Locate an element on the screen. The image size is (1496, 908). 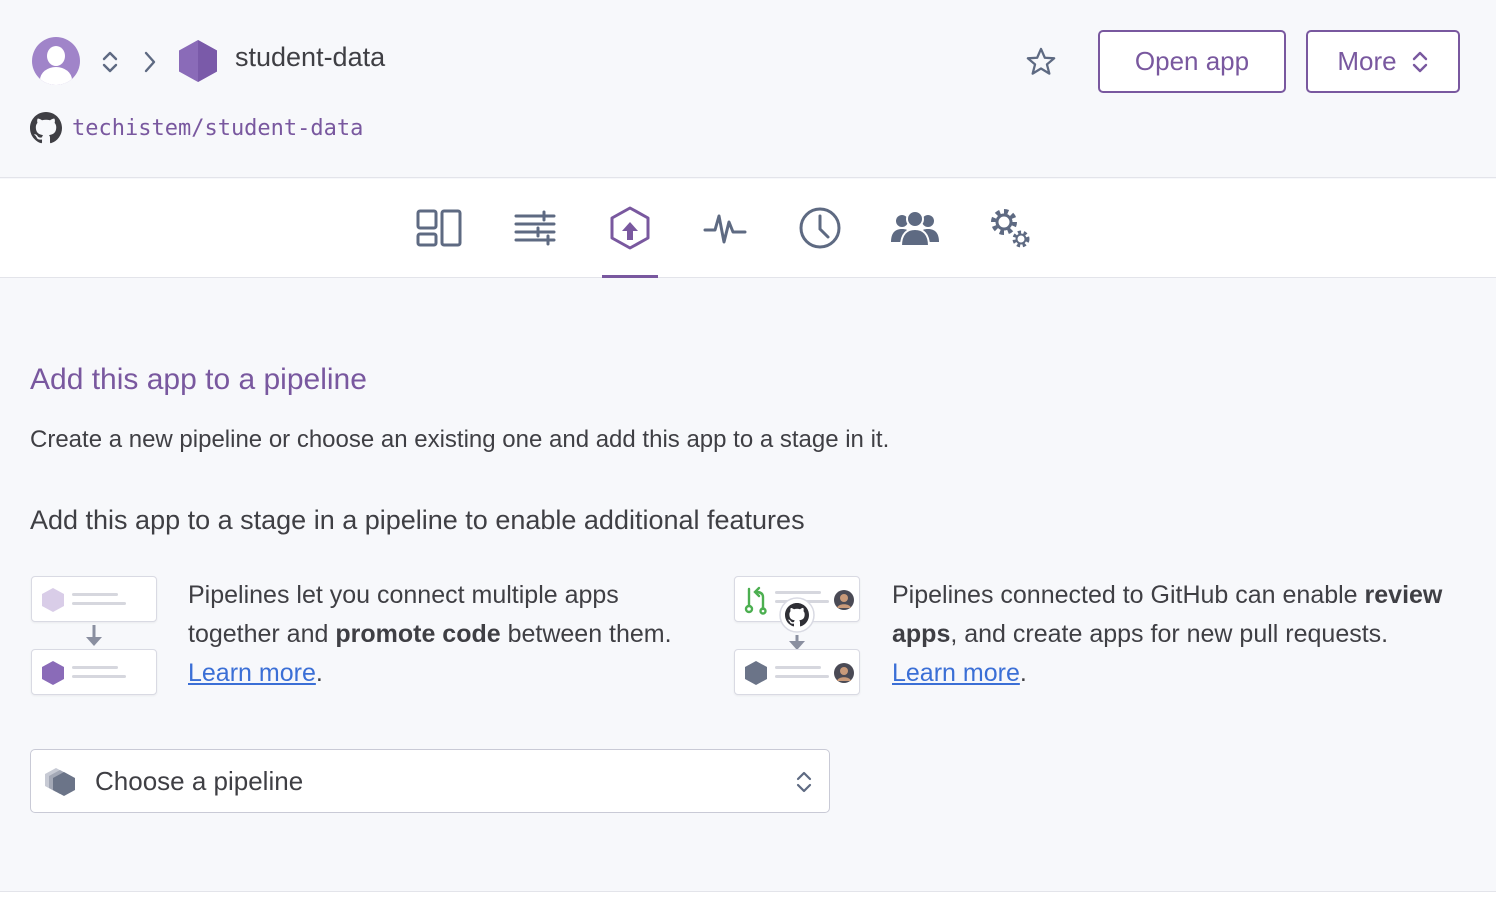
feature-promote-bold: promote code is located at coordinates (418, 634).